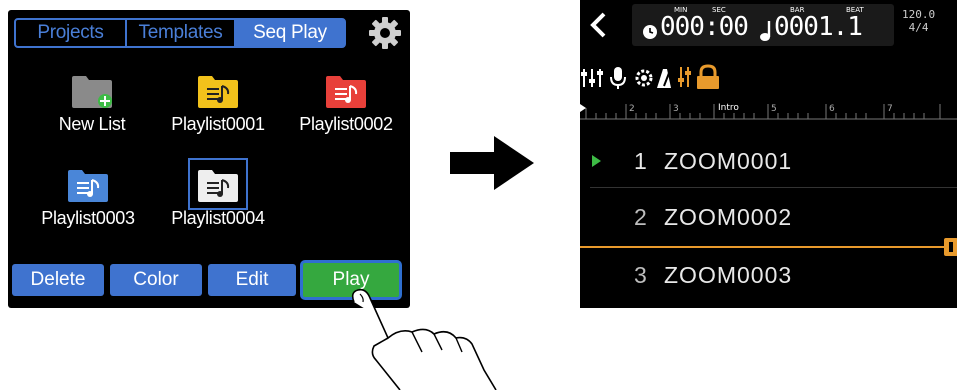  I want to click on toolbar-icons, so click(768, 79).